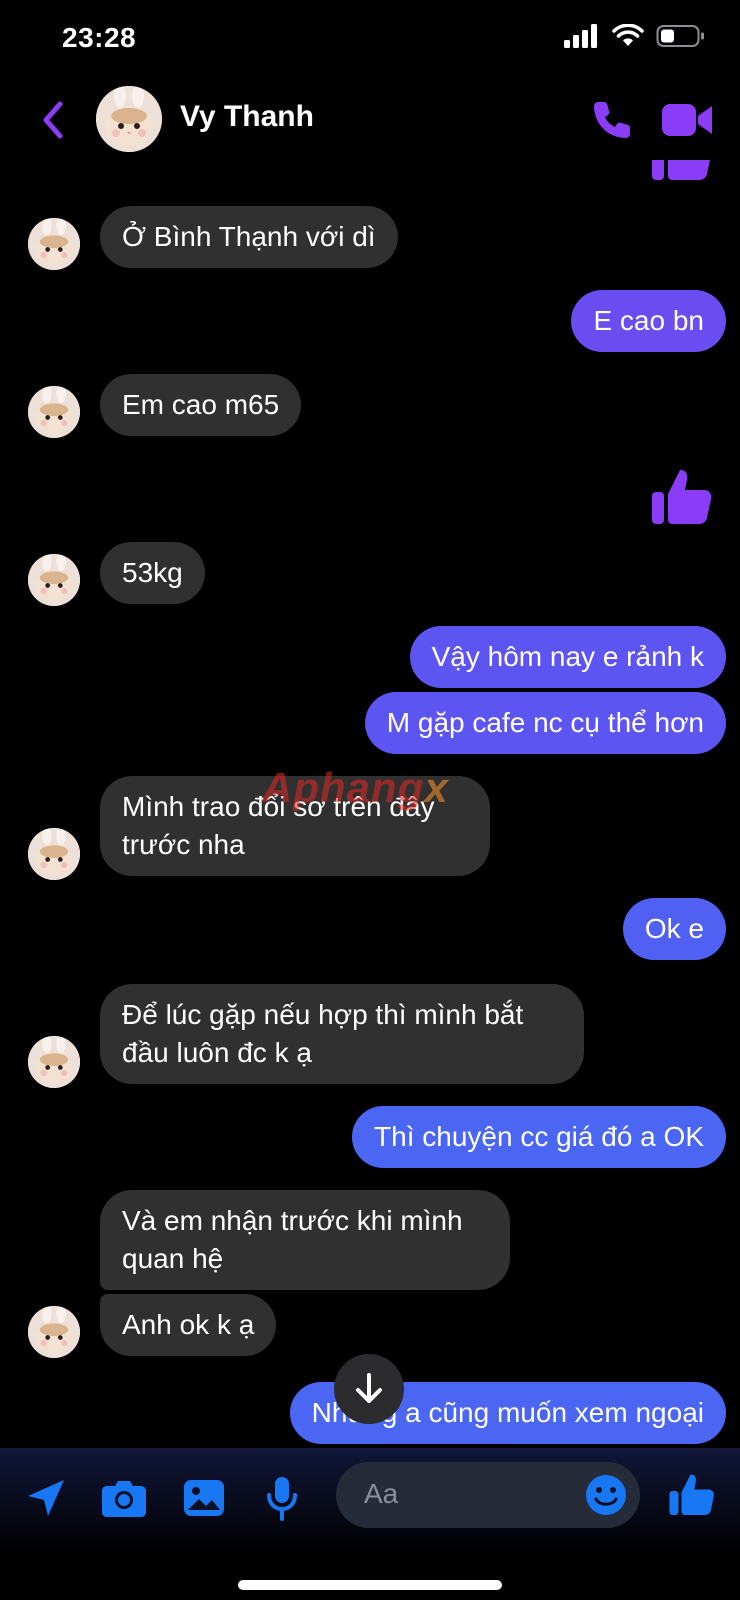 The width and height of the screenshot is (740, 1600). I want to click on smiley-icon, so click(606, 1495).